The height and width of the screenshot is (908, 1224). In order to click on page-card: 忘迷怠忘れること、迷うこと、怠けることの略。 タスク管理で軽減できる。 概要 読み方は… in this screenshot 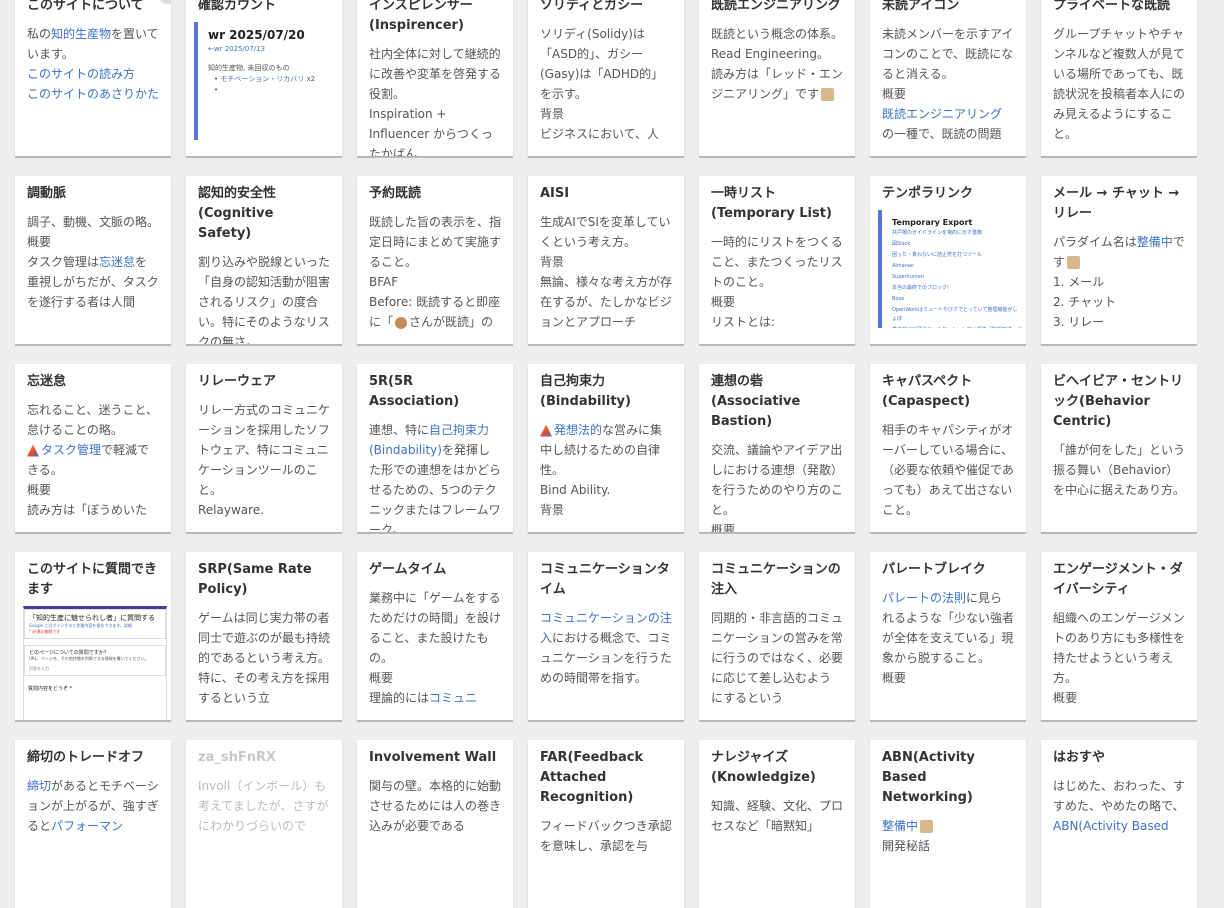, I will do `click(93, 448)`.